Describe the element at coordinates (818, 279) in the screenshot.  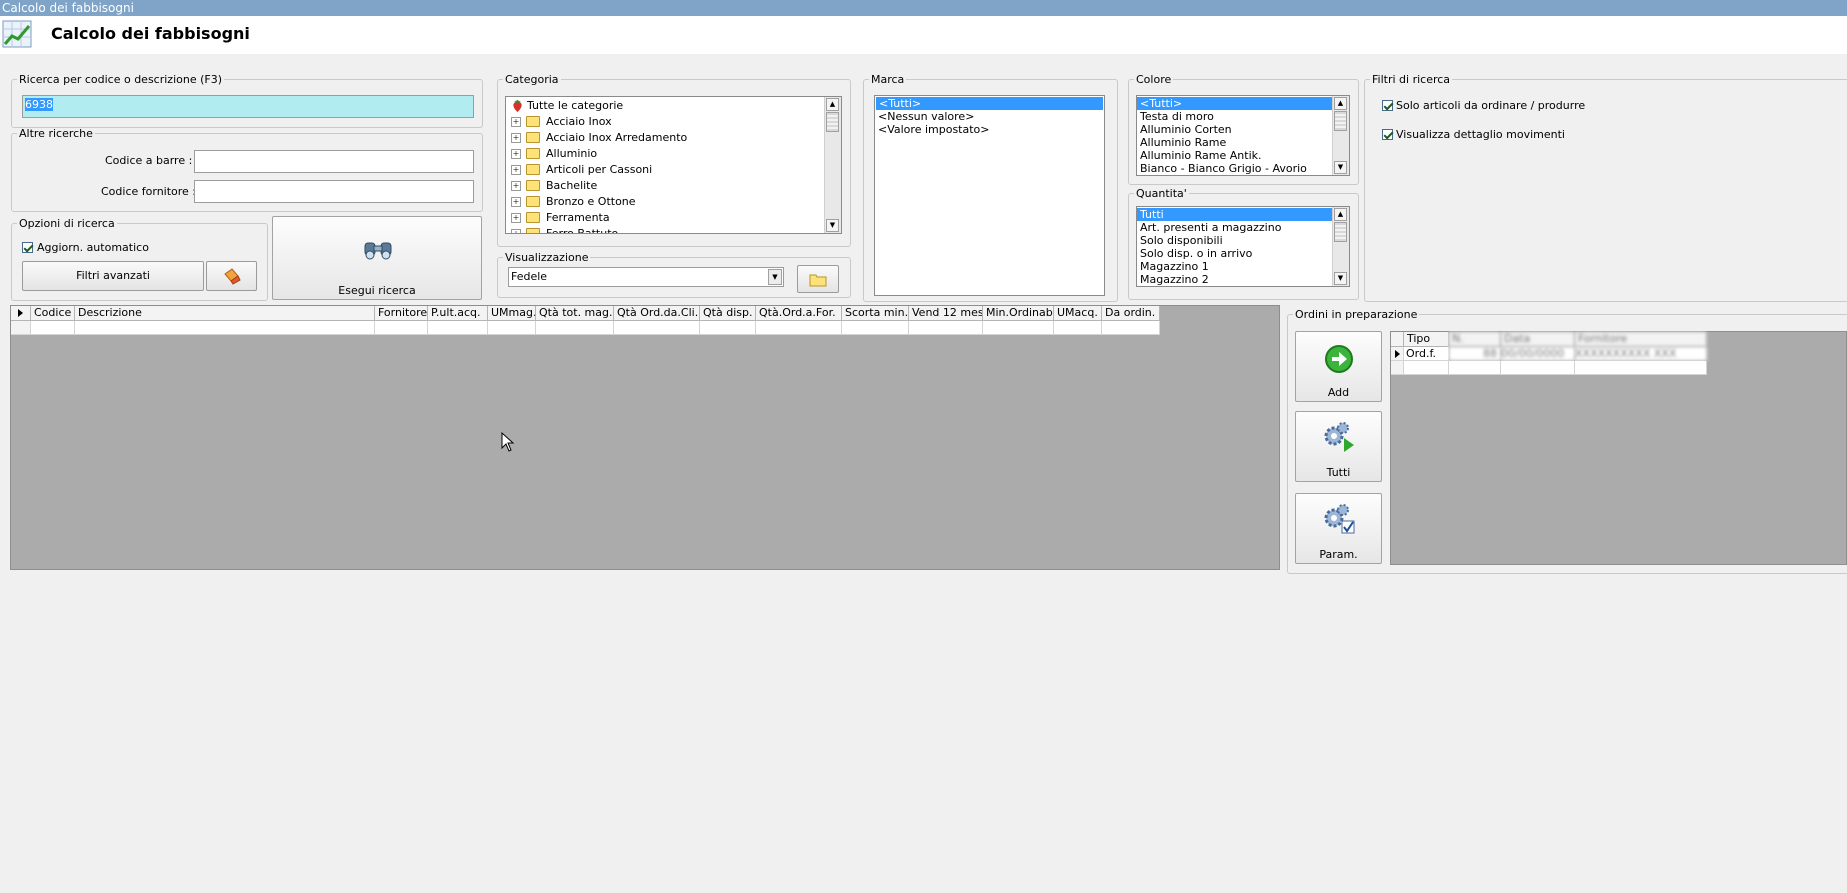
I see `open-view-button` at that location.